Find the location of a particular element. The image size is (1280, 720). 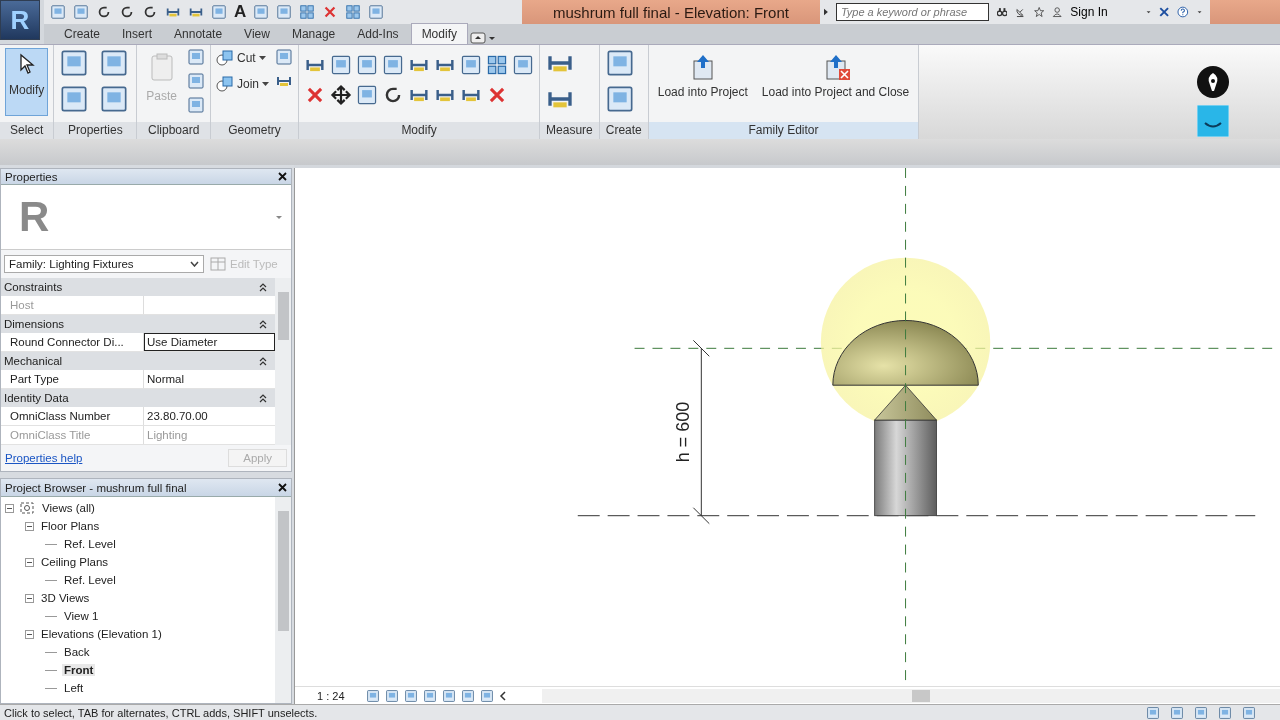

cut-button: Cut is located at coordinates (243, 58).